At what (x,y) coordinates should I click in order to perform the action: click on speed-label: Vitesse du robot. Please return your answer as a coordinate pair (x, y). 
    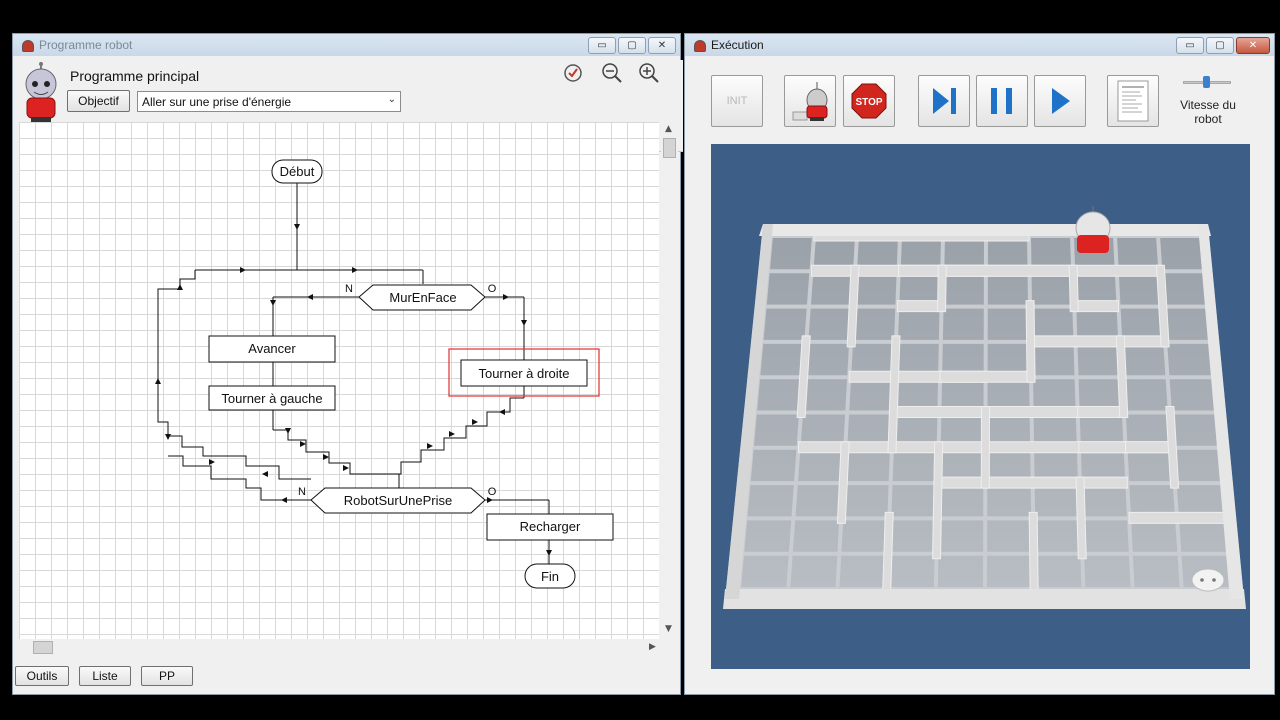
    Looking at the image, I should click on (1208, 112).